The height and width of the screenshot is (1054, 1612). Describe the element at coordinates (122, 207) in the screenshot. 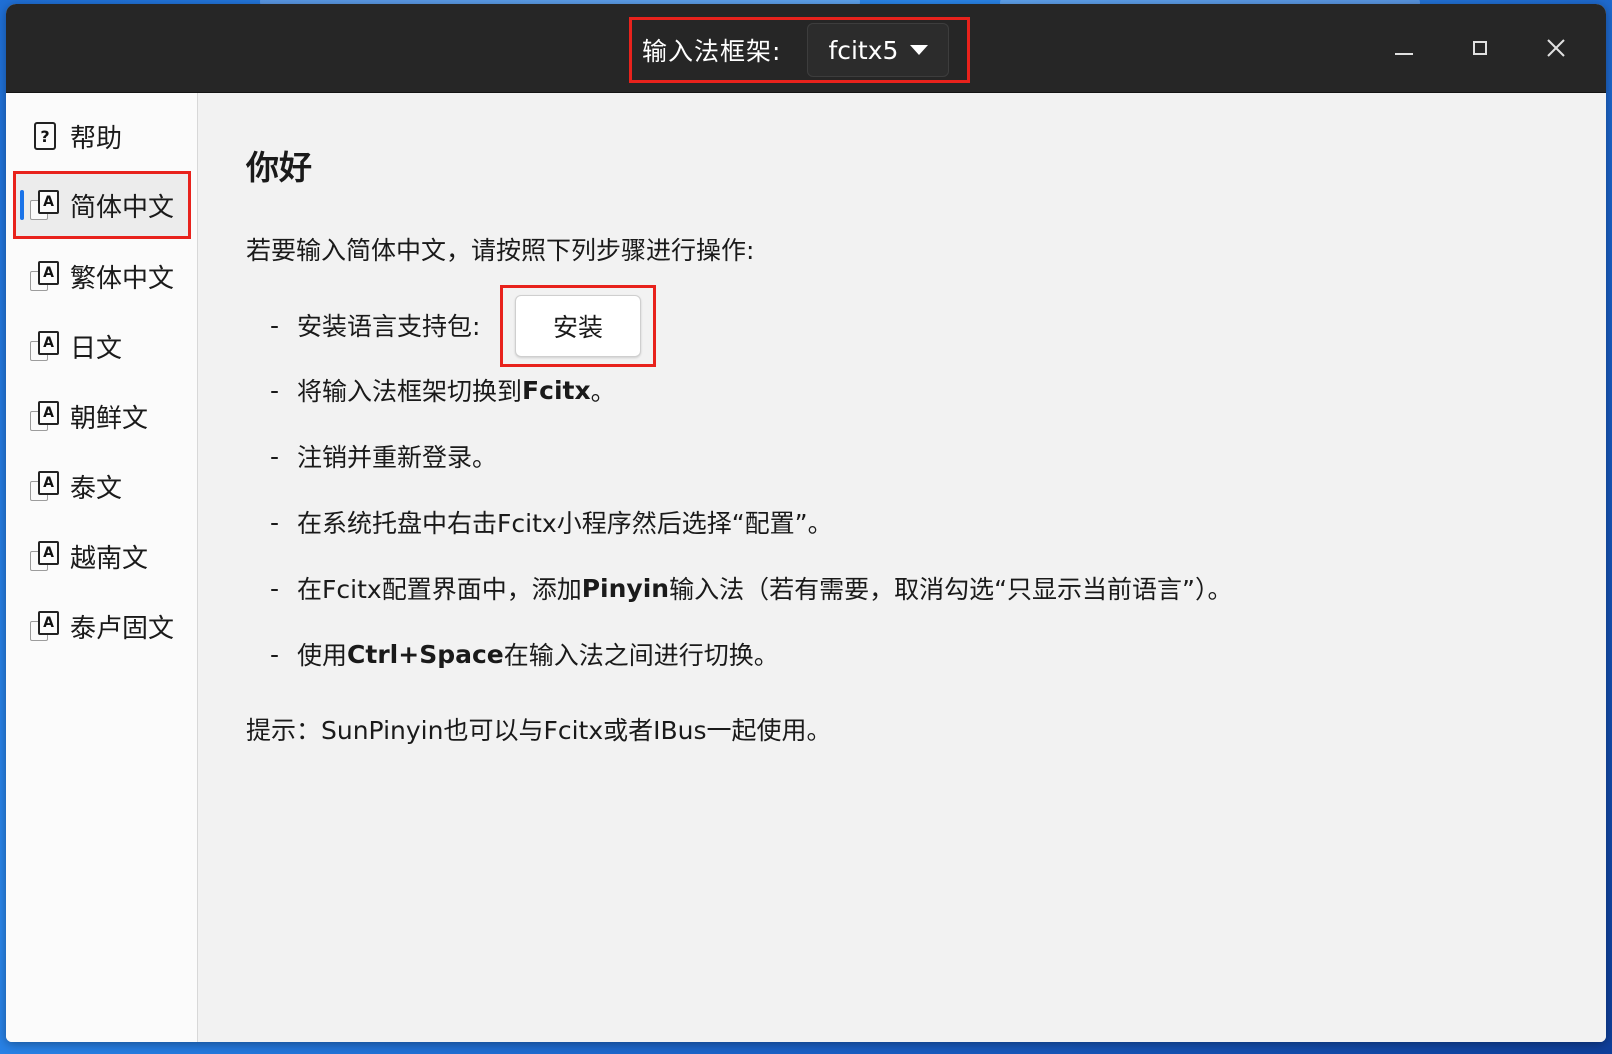

I see `sidebar-item-label: 简体中文` at that location.